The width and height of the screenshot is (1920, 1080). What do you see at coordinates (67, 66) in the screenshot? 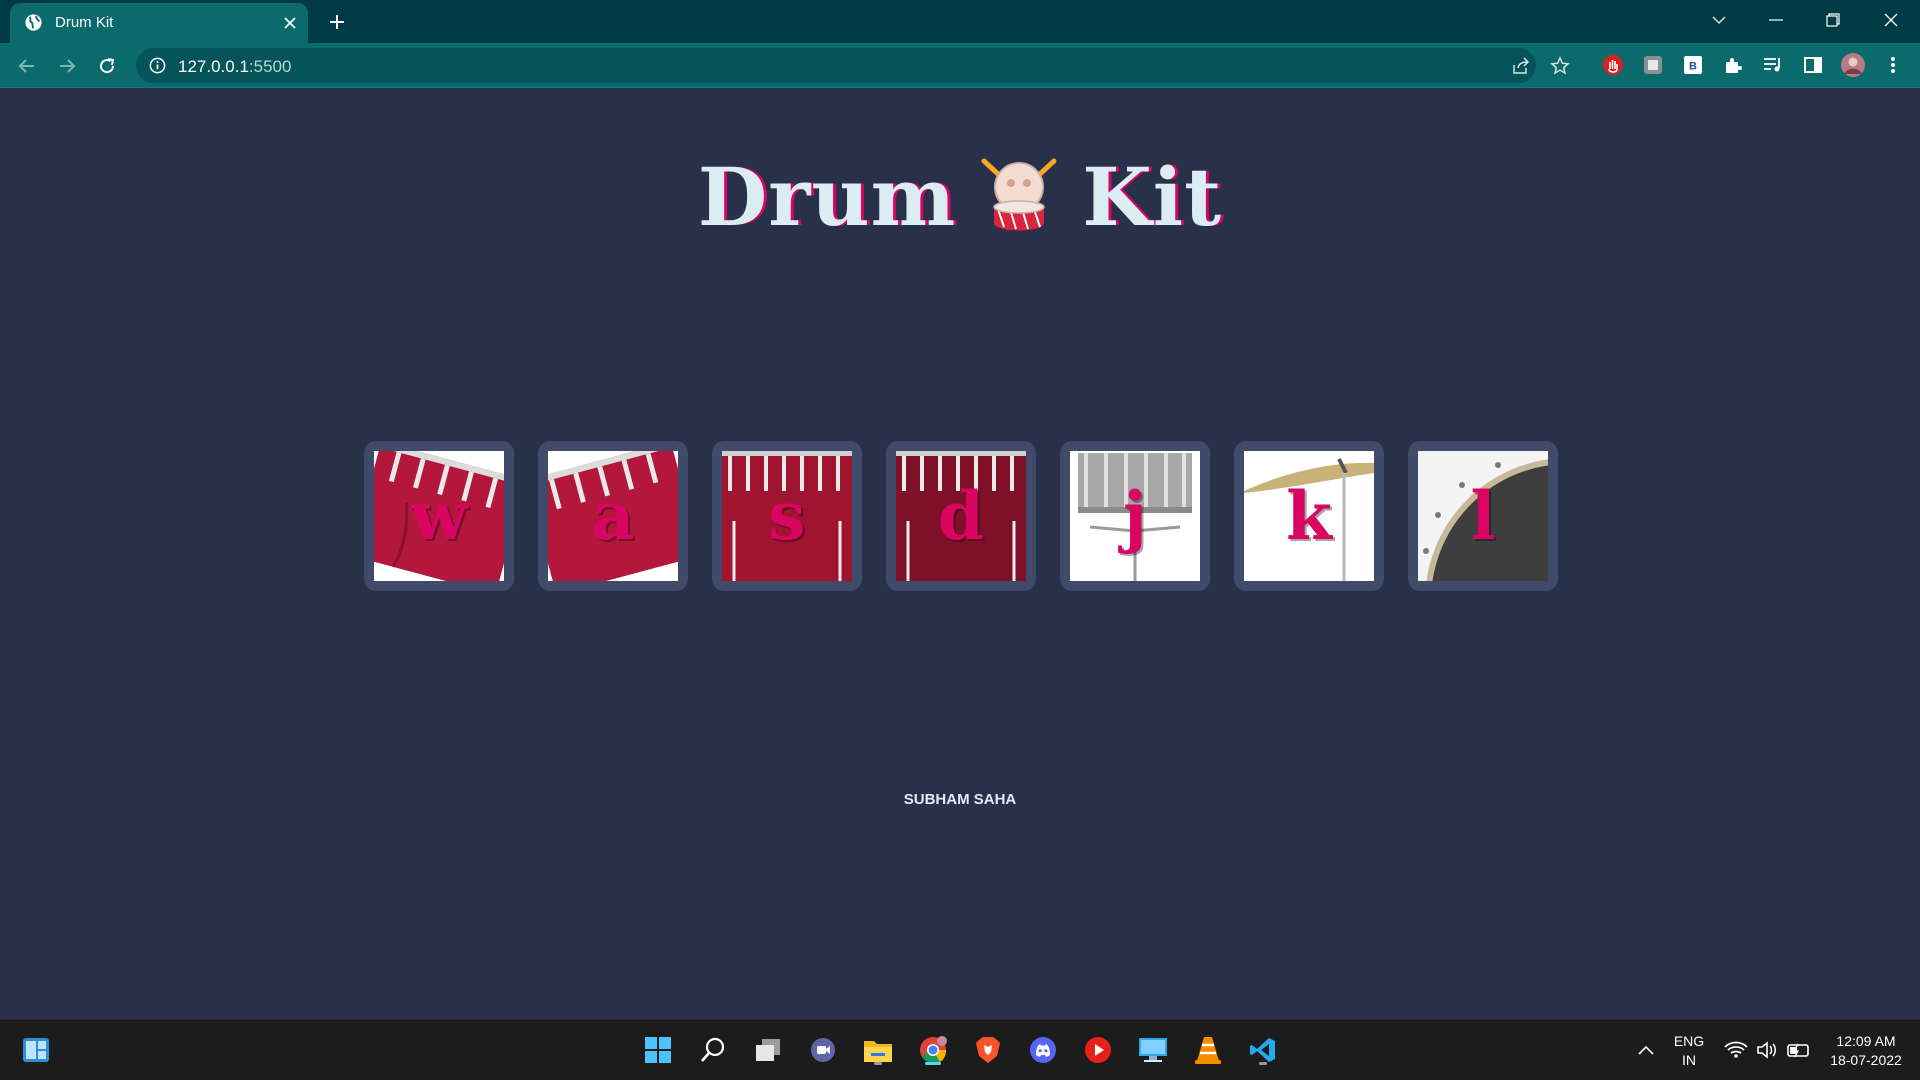
I see `forward-button` at bounding box center [67, 66].